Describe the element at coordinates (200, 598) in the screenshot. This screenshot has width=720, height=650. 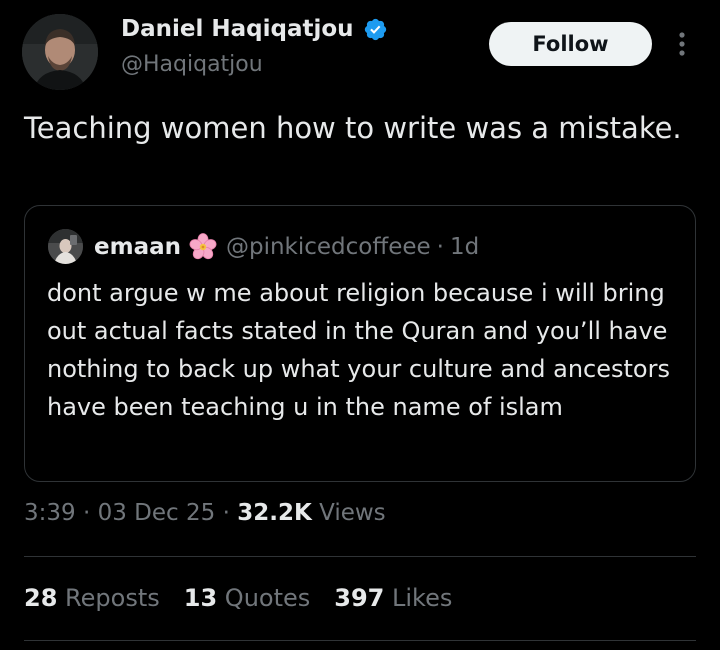
I see `quotes-count: 13` at that location.